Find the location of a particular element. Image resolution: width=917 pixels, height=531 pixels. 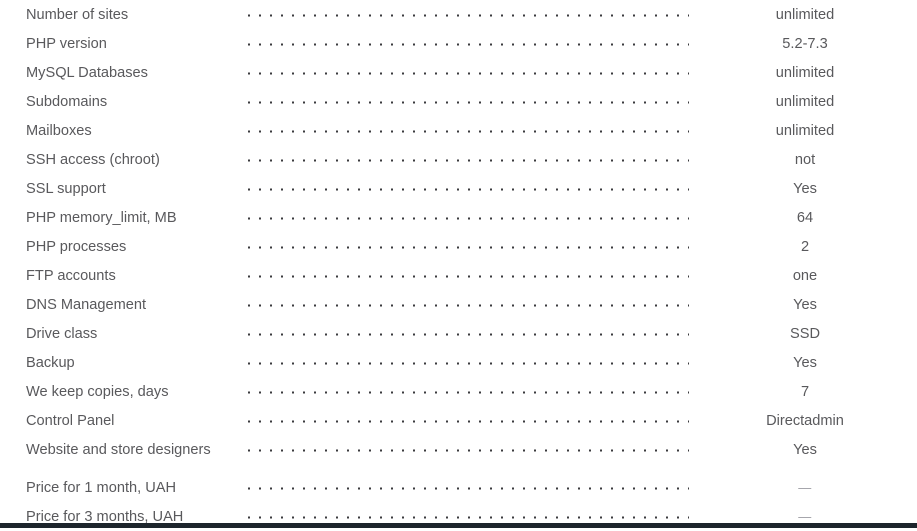

spec-value: 64 is located at coordinates (805, 217).